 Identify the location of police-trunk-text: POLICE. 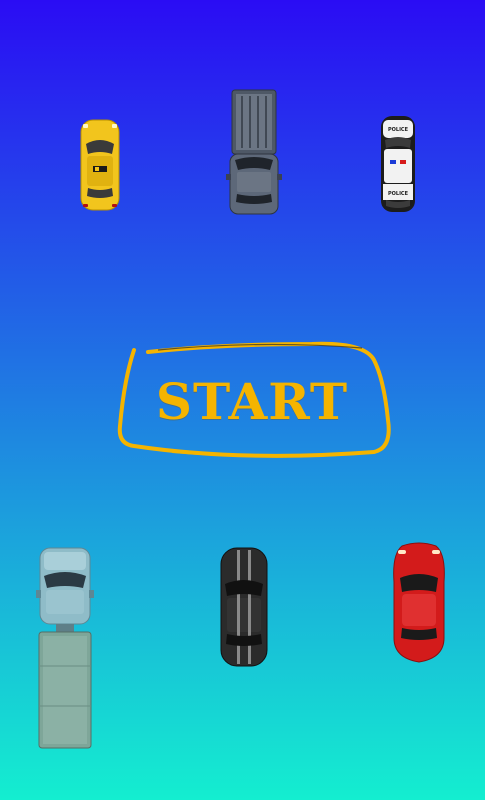
(398, 194).